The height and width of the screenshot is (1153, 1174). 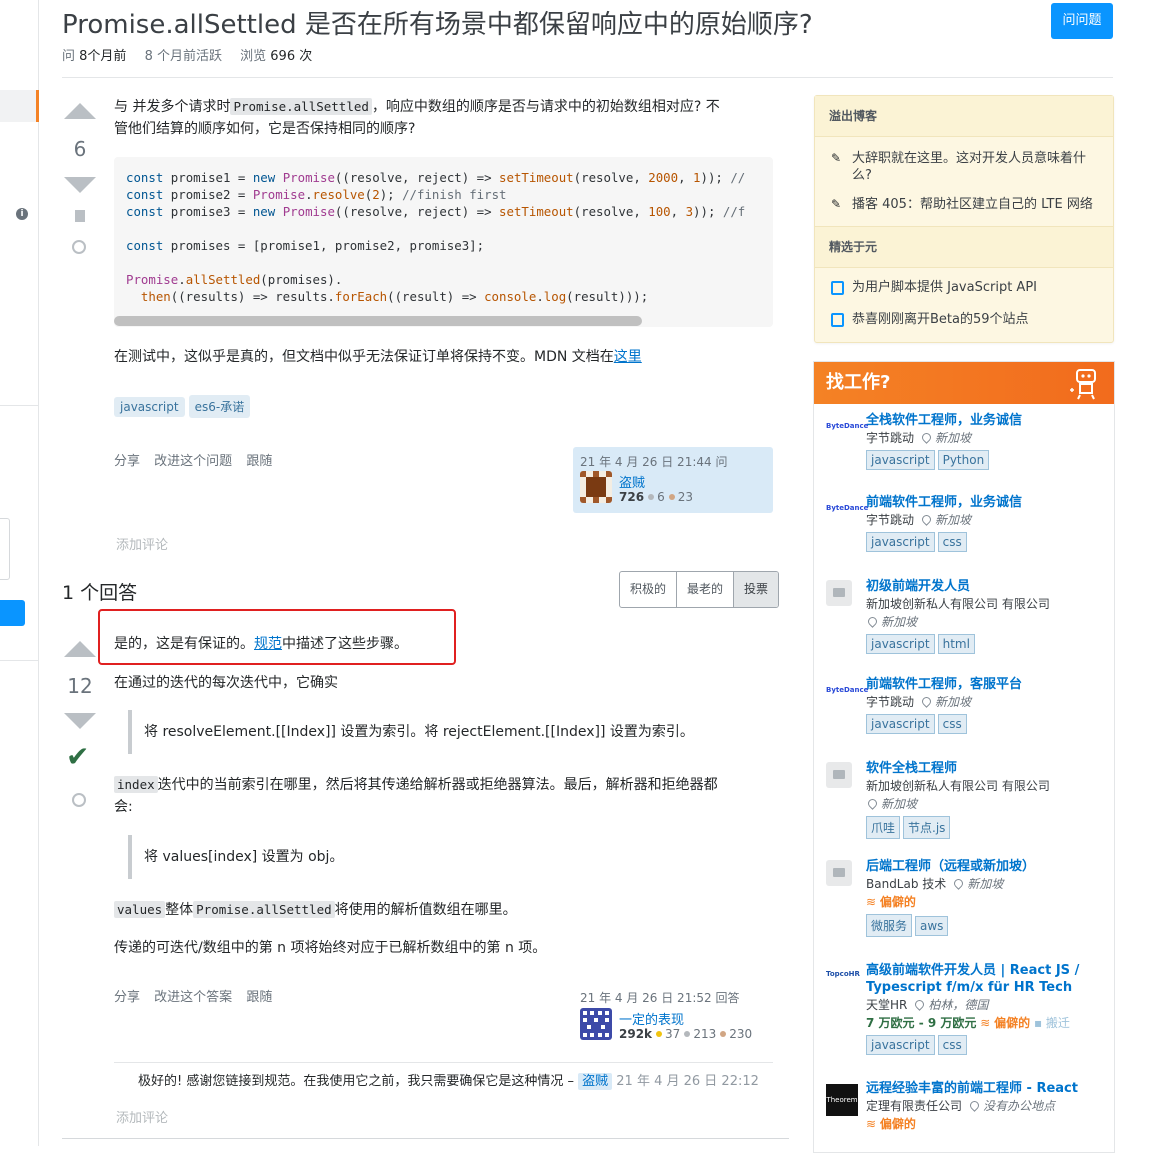 I want to click on job-title: 全栈软件工程师，业务诚信, so click(x=986, y=420).